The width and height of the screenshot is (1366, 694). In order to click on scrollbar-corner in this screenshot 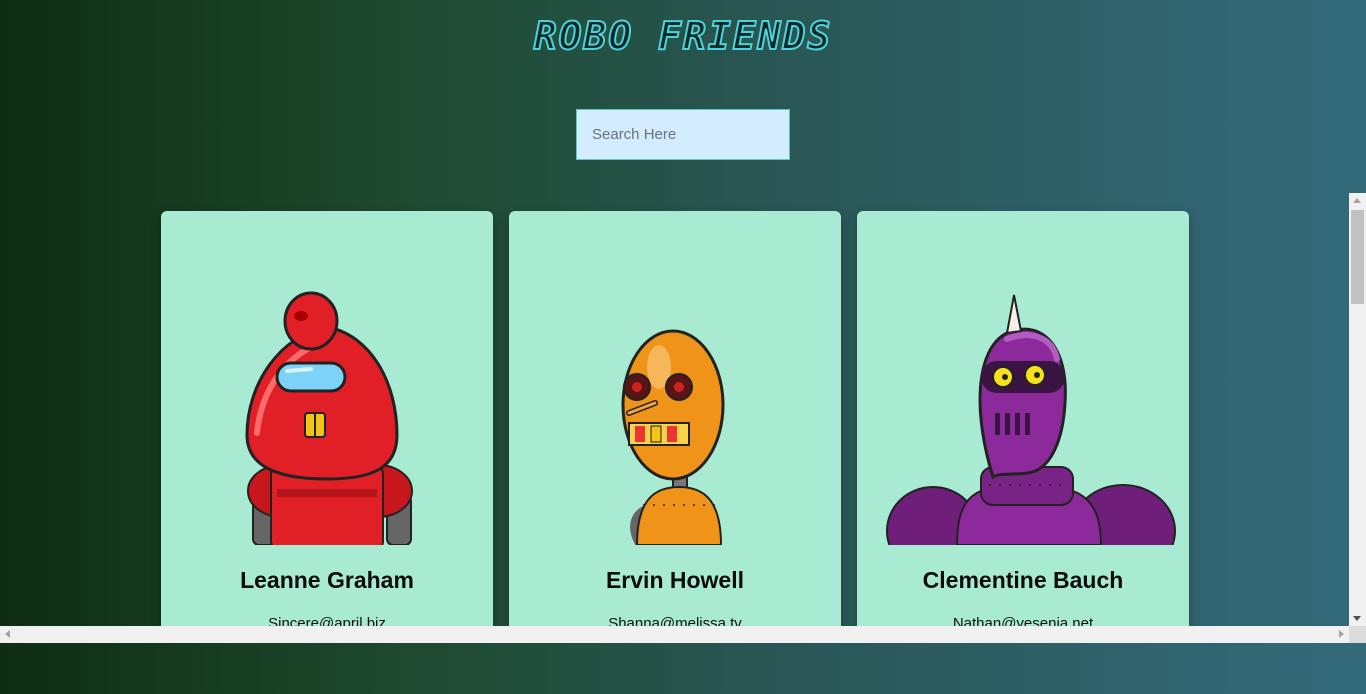, I will do `click(1357, 634)`.